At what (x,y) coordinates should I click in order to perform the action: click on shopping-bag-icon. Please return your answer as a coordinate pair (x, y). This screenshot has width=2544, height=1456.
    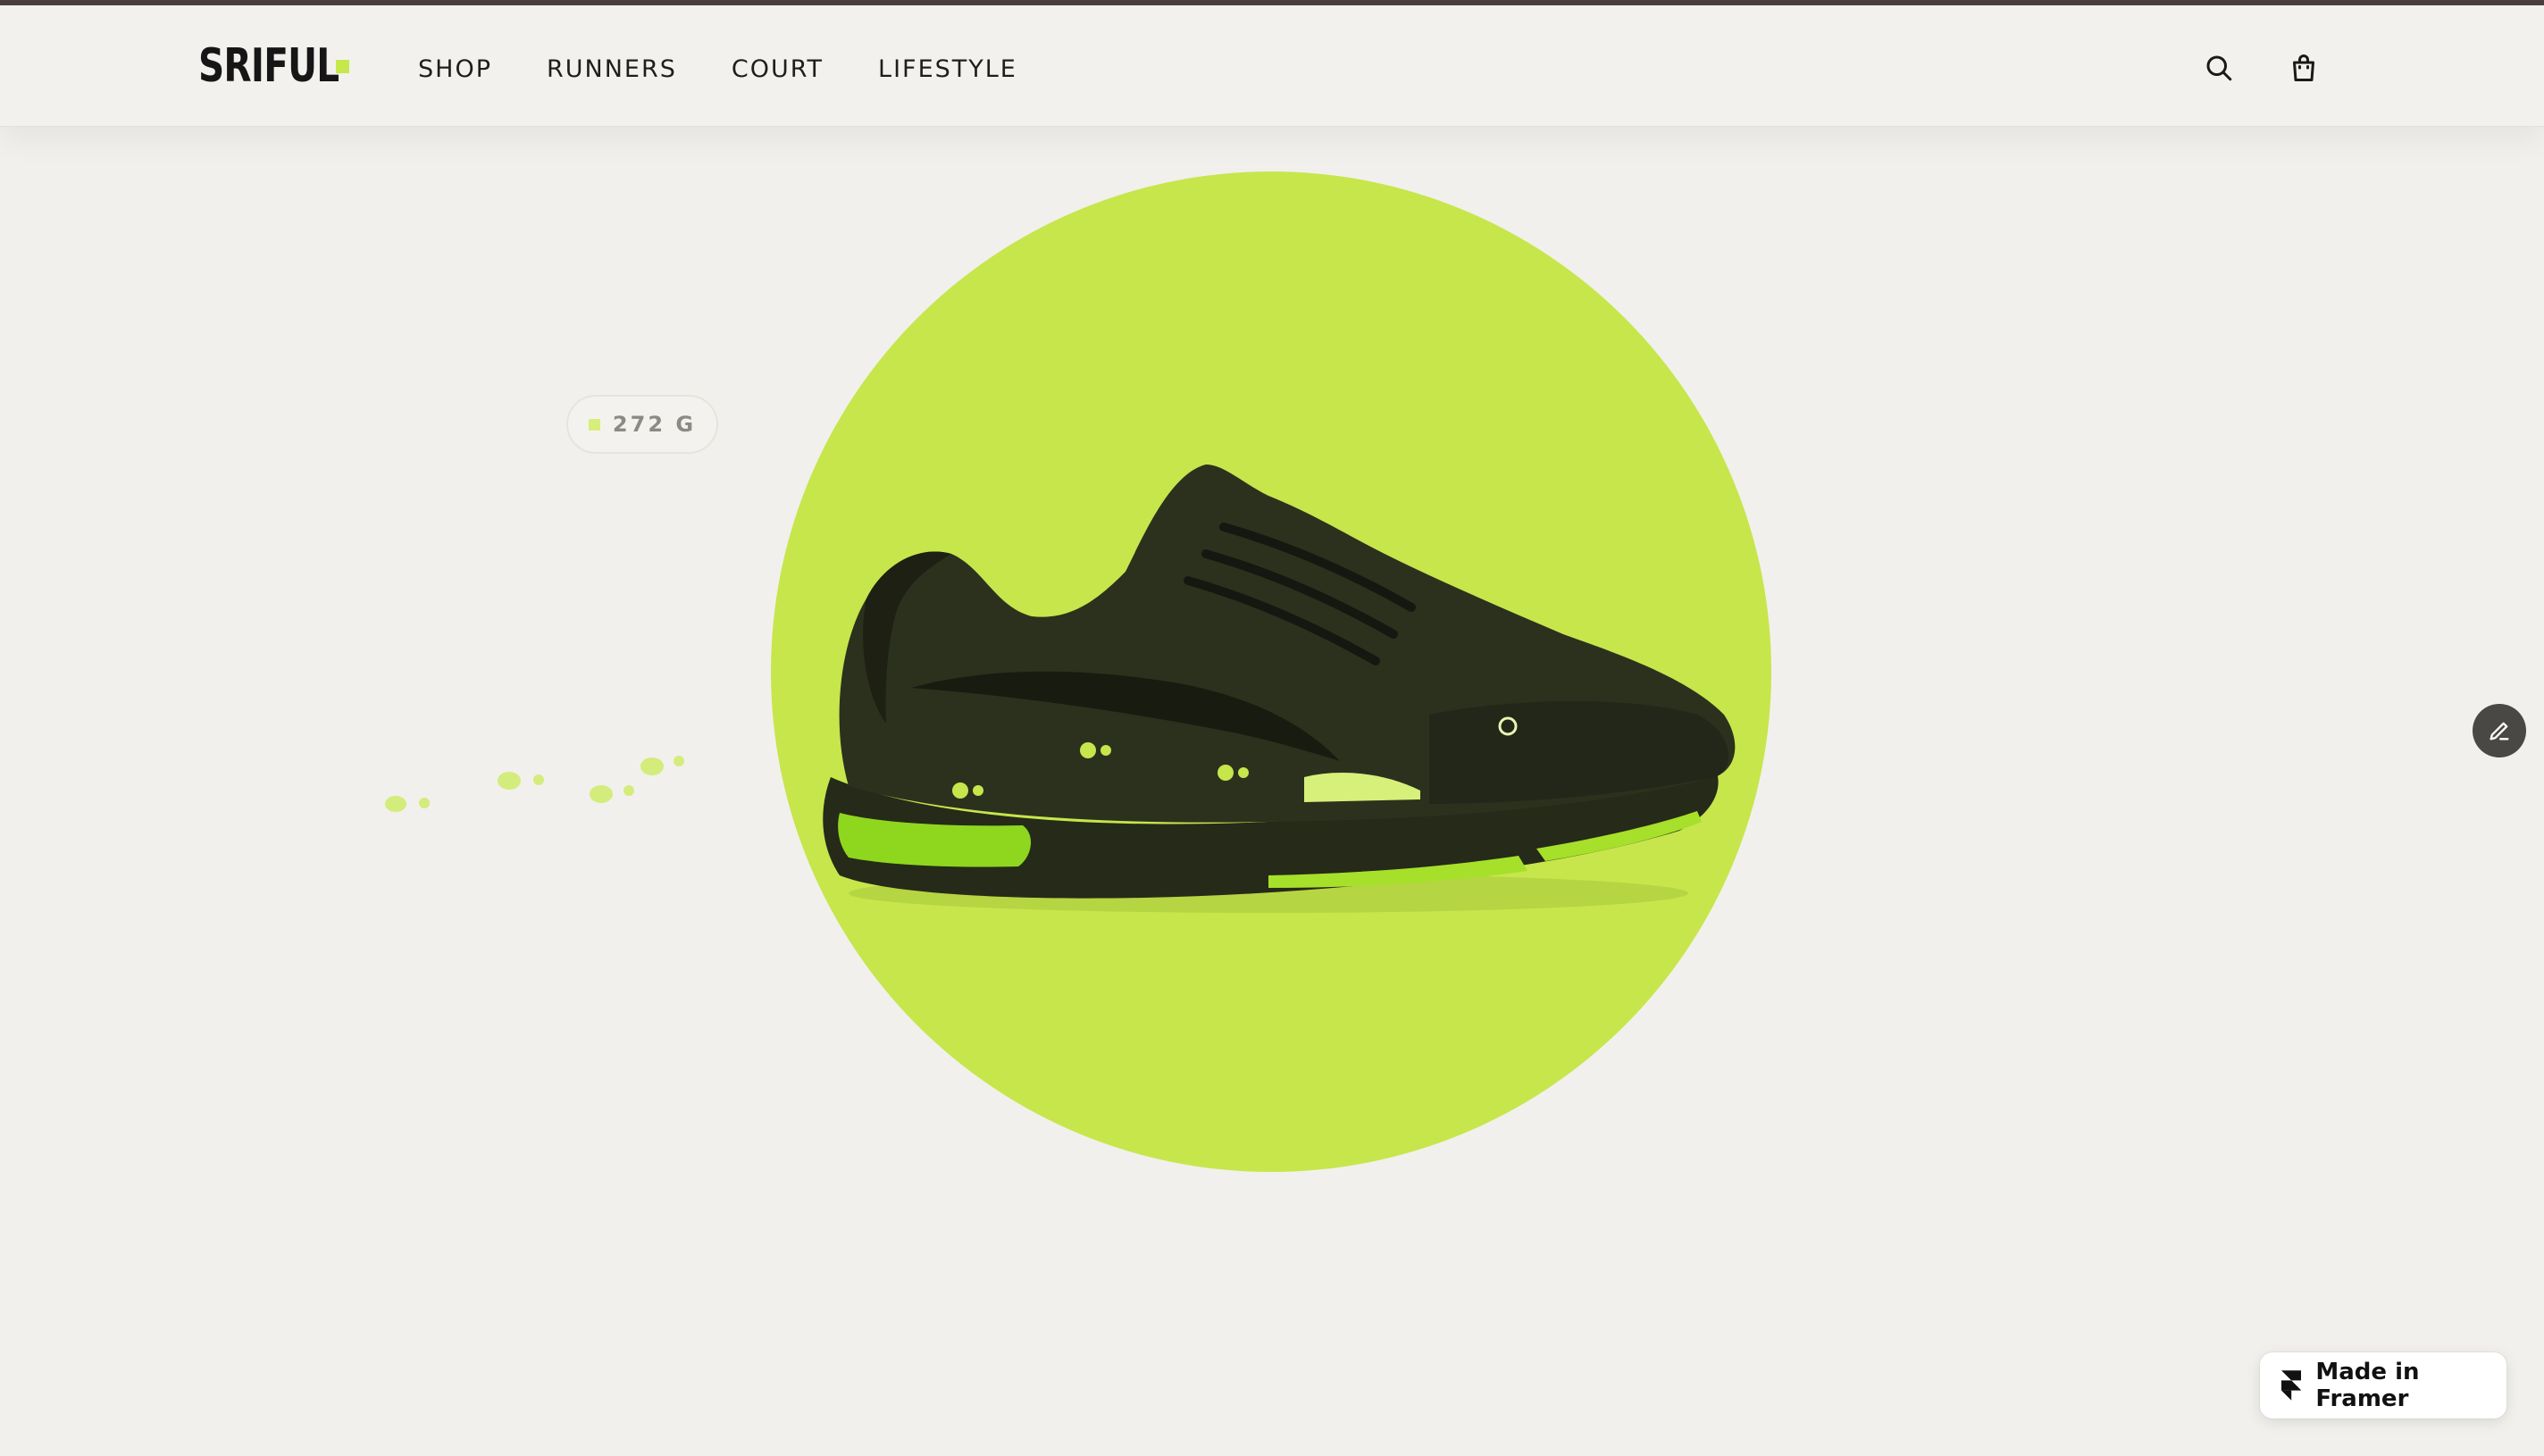
    Looking at the image, I should click on (2303, 67).